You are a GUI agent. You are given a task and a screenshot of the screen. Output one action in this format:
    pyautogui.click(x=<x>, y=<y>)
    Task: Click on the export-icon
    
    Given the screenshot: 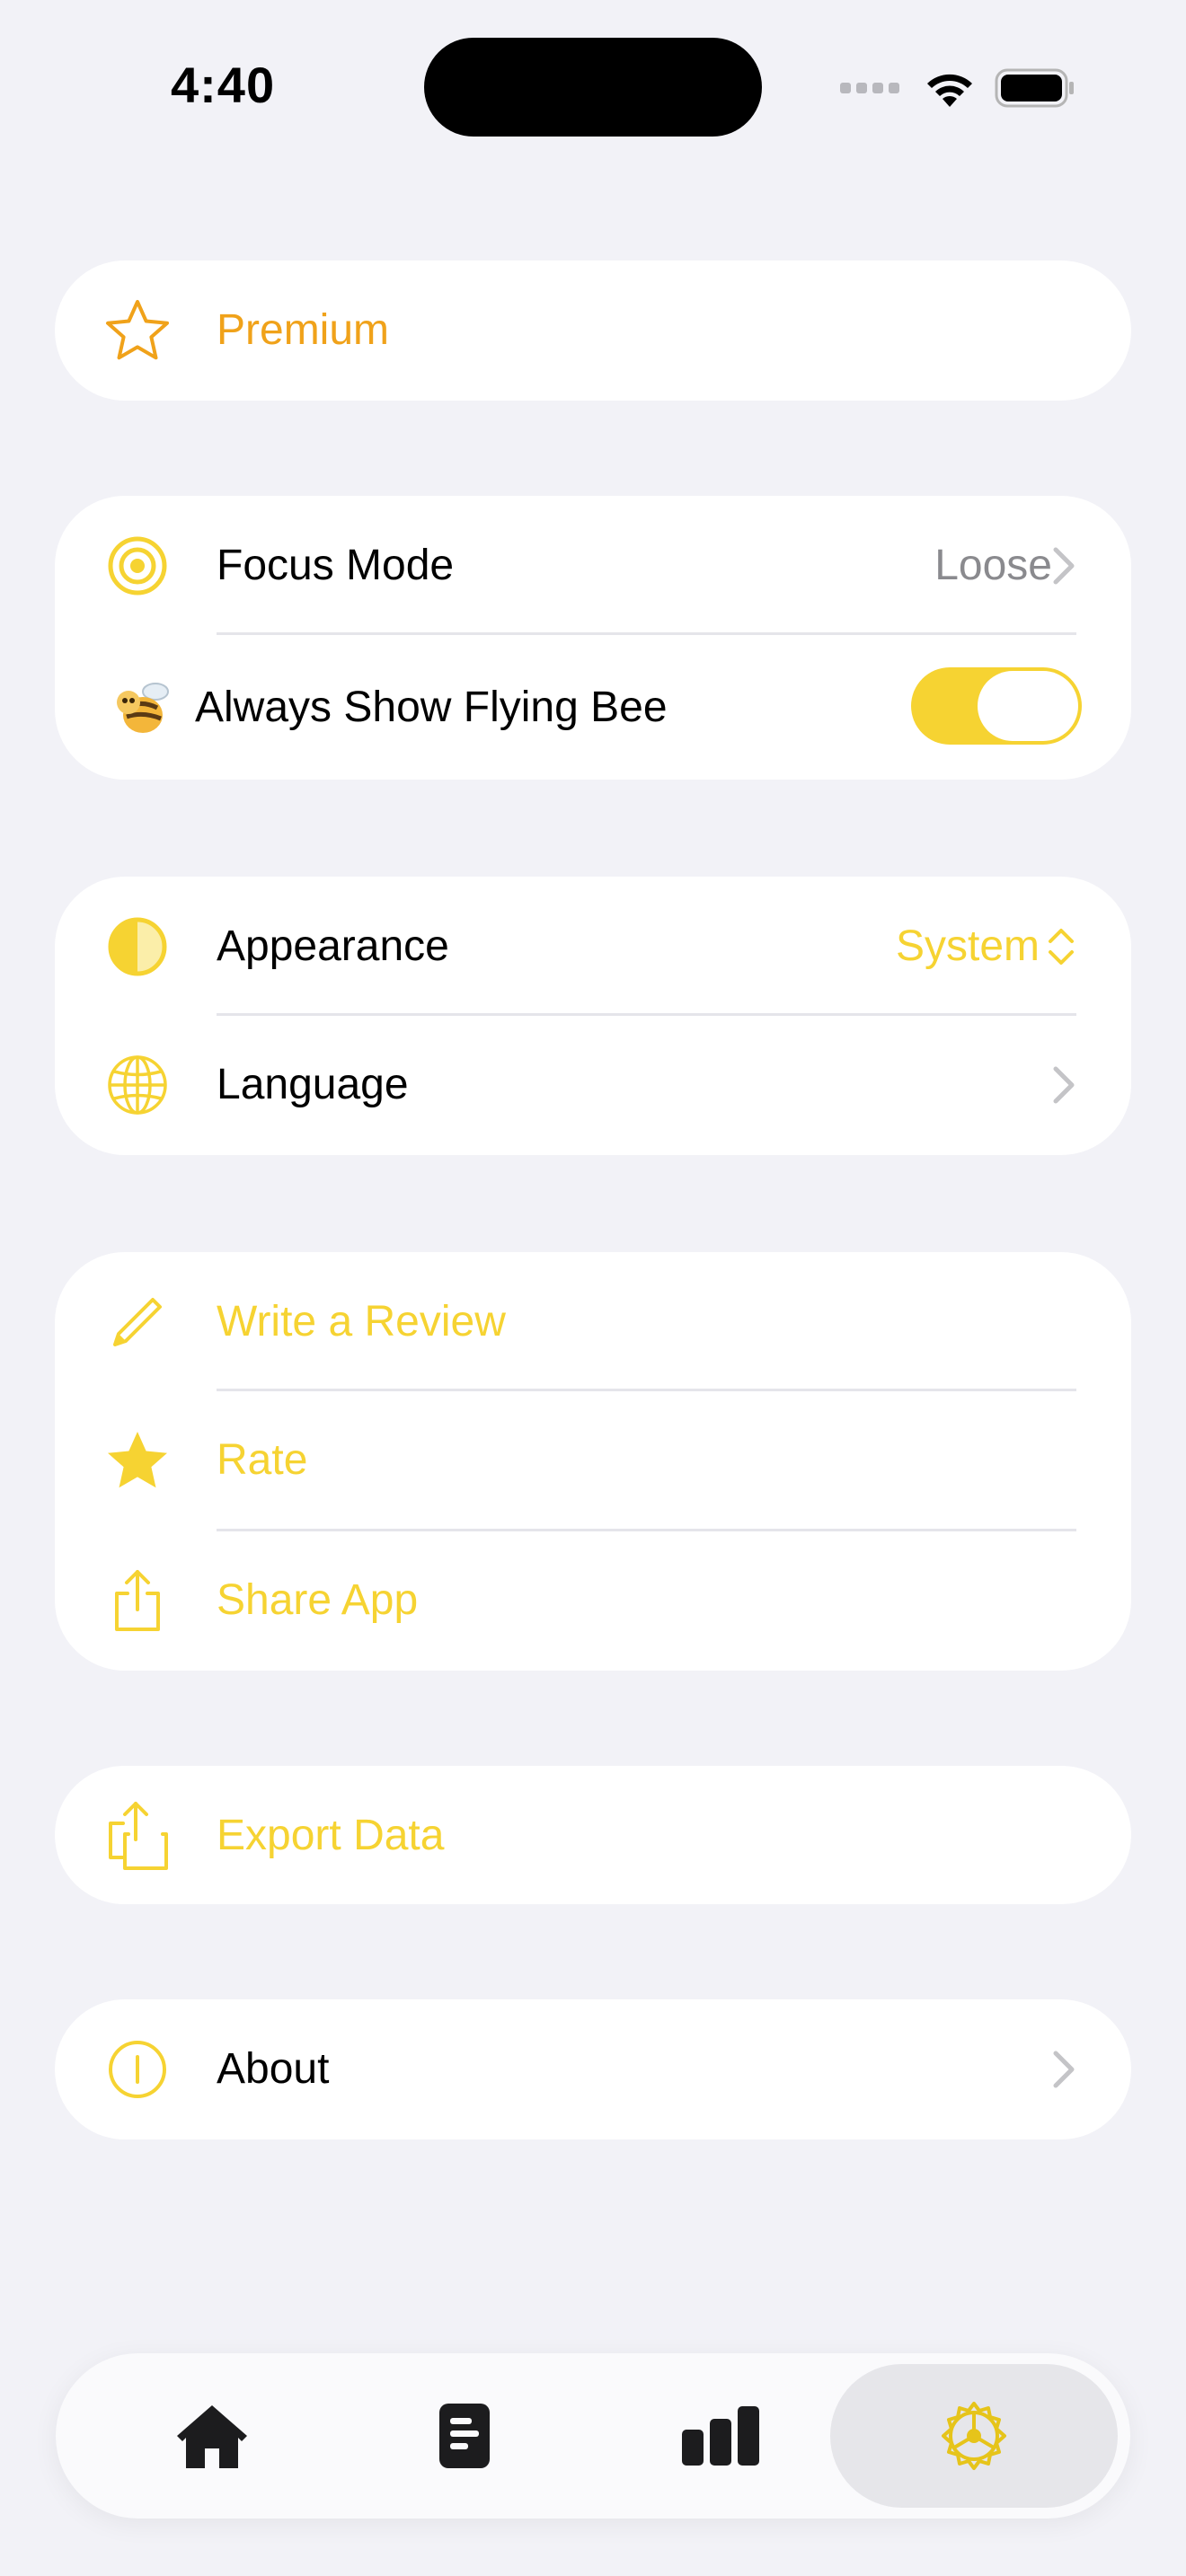 What is the action you would take?
    pyautogui.click(x=137, y=1836)
    